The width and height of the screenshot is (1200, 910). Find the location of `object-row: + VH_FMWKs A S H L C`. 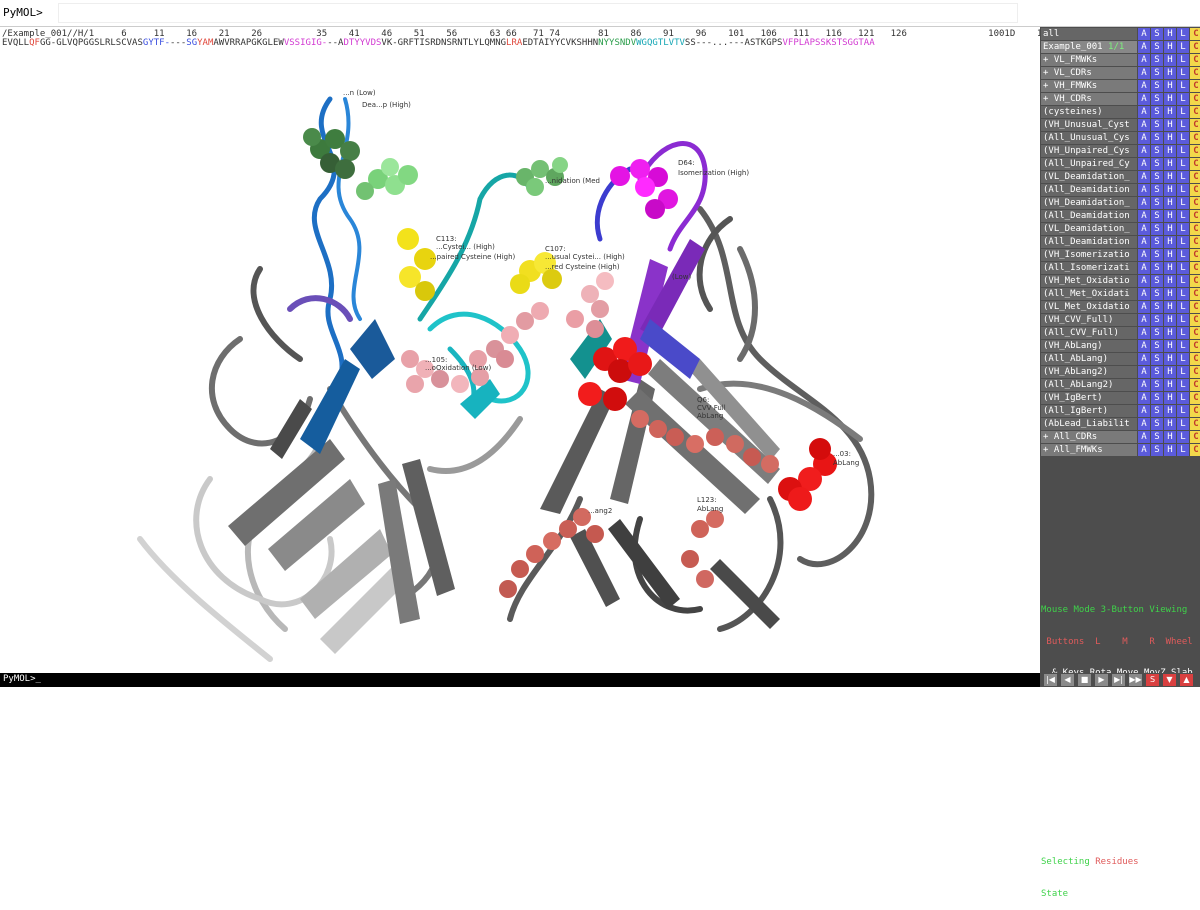

object-row: + VH_FMWKs A S H L C is located at coordinates (1120, 86).